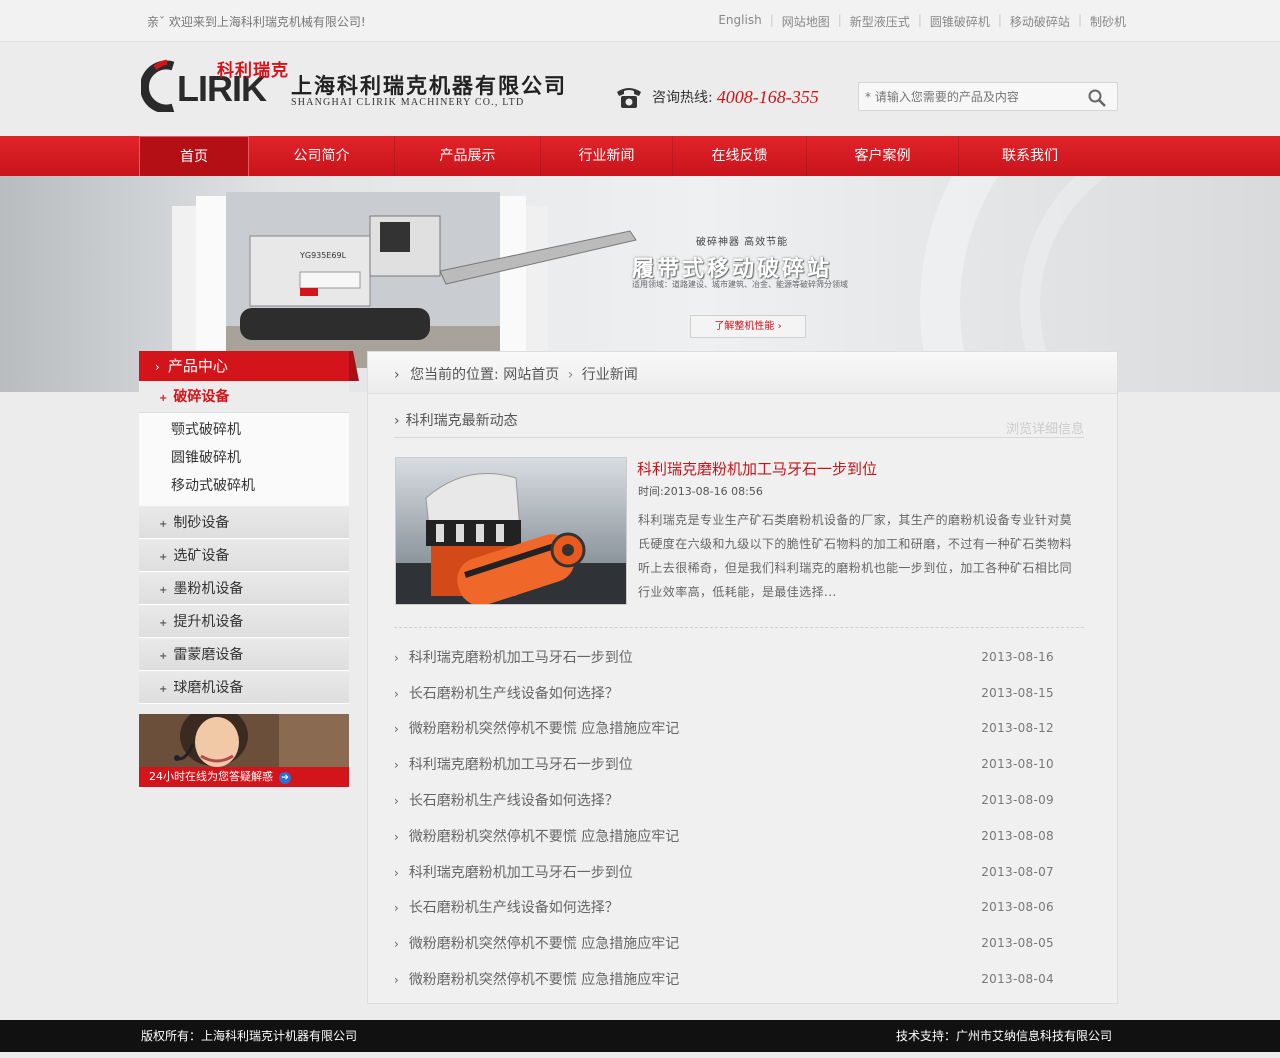 The width and height of the screenshot is (1280, 1058). I want to click on news-date: 2013-08-07, so click(1017, 871).